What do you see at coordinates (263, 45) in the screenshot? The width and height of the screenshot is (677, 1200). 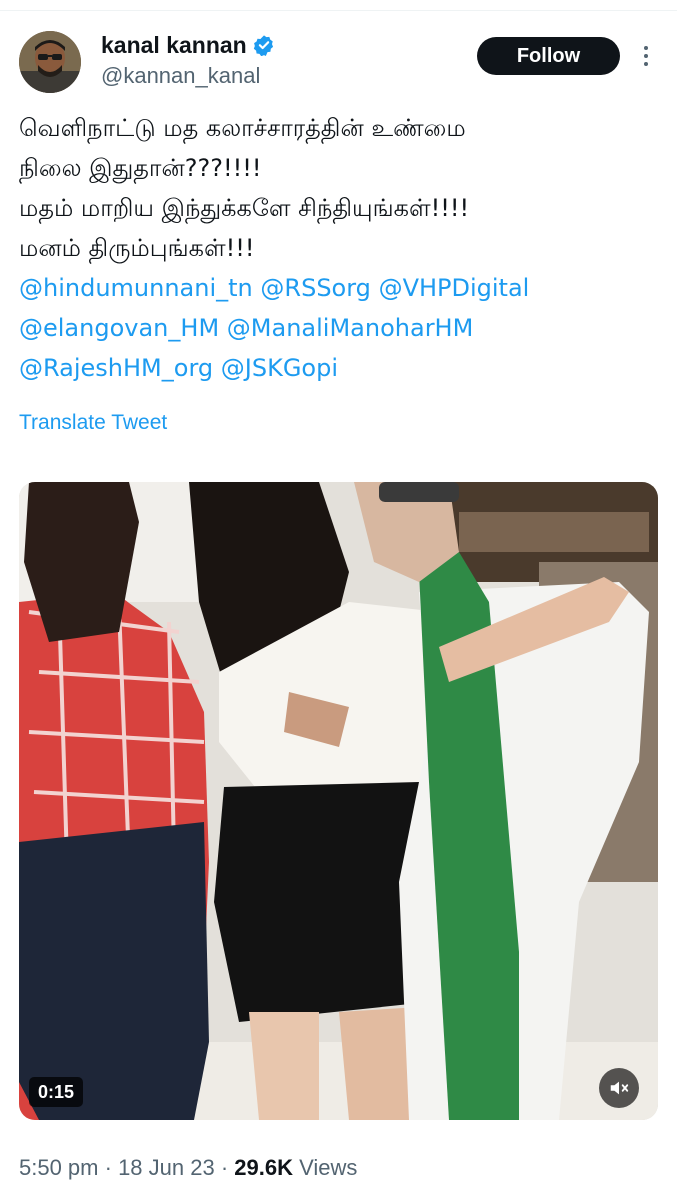 I see `verified-badge-icon` at bounding box center [263, 45].